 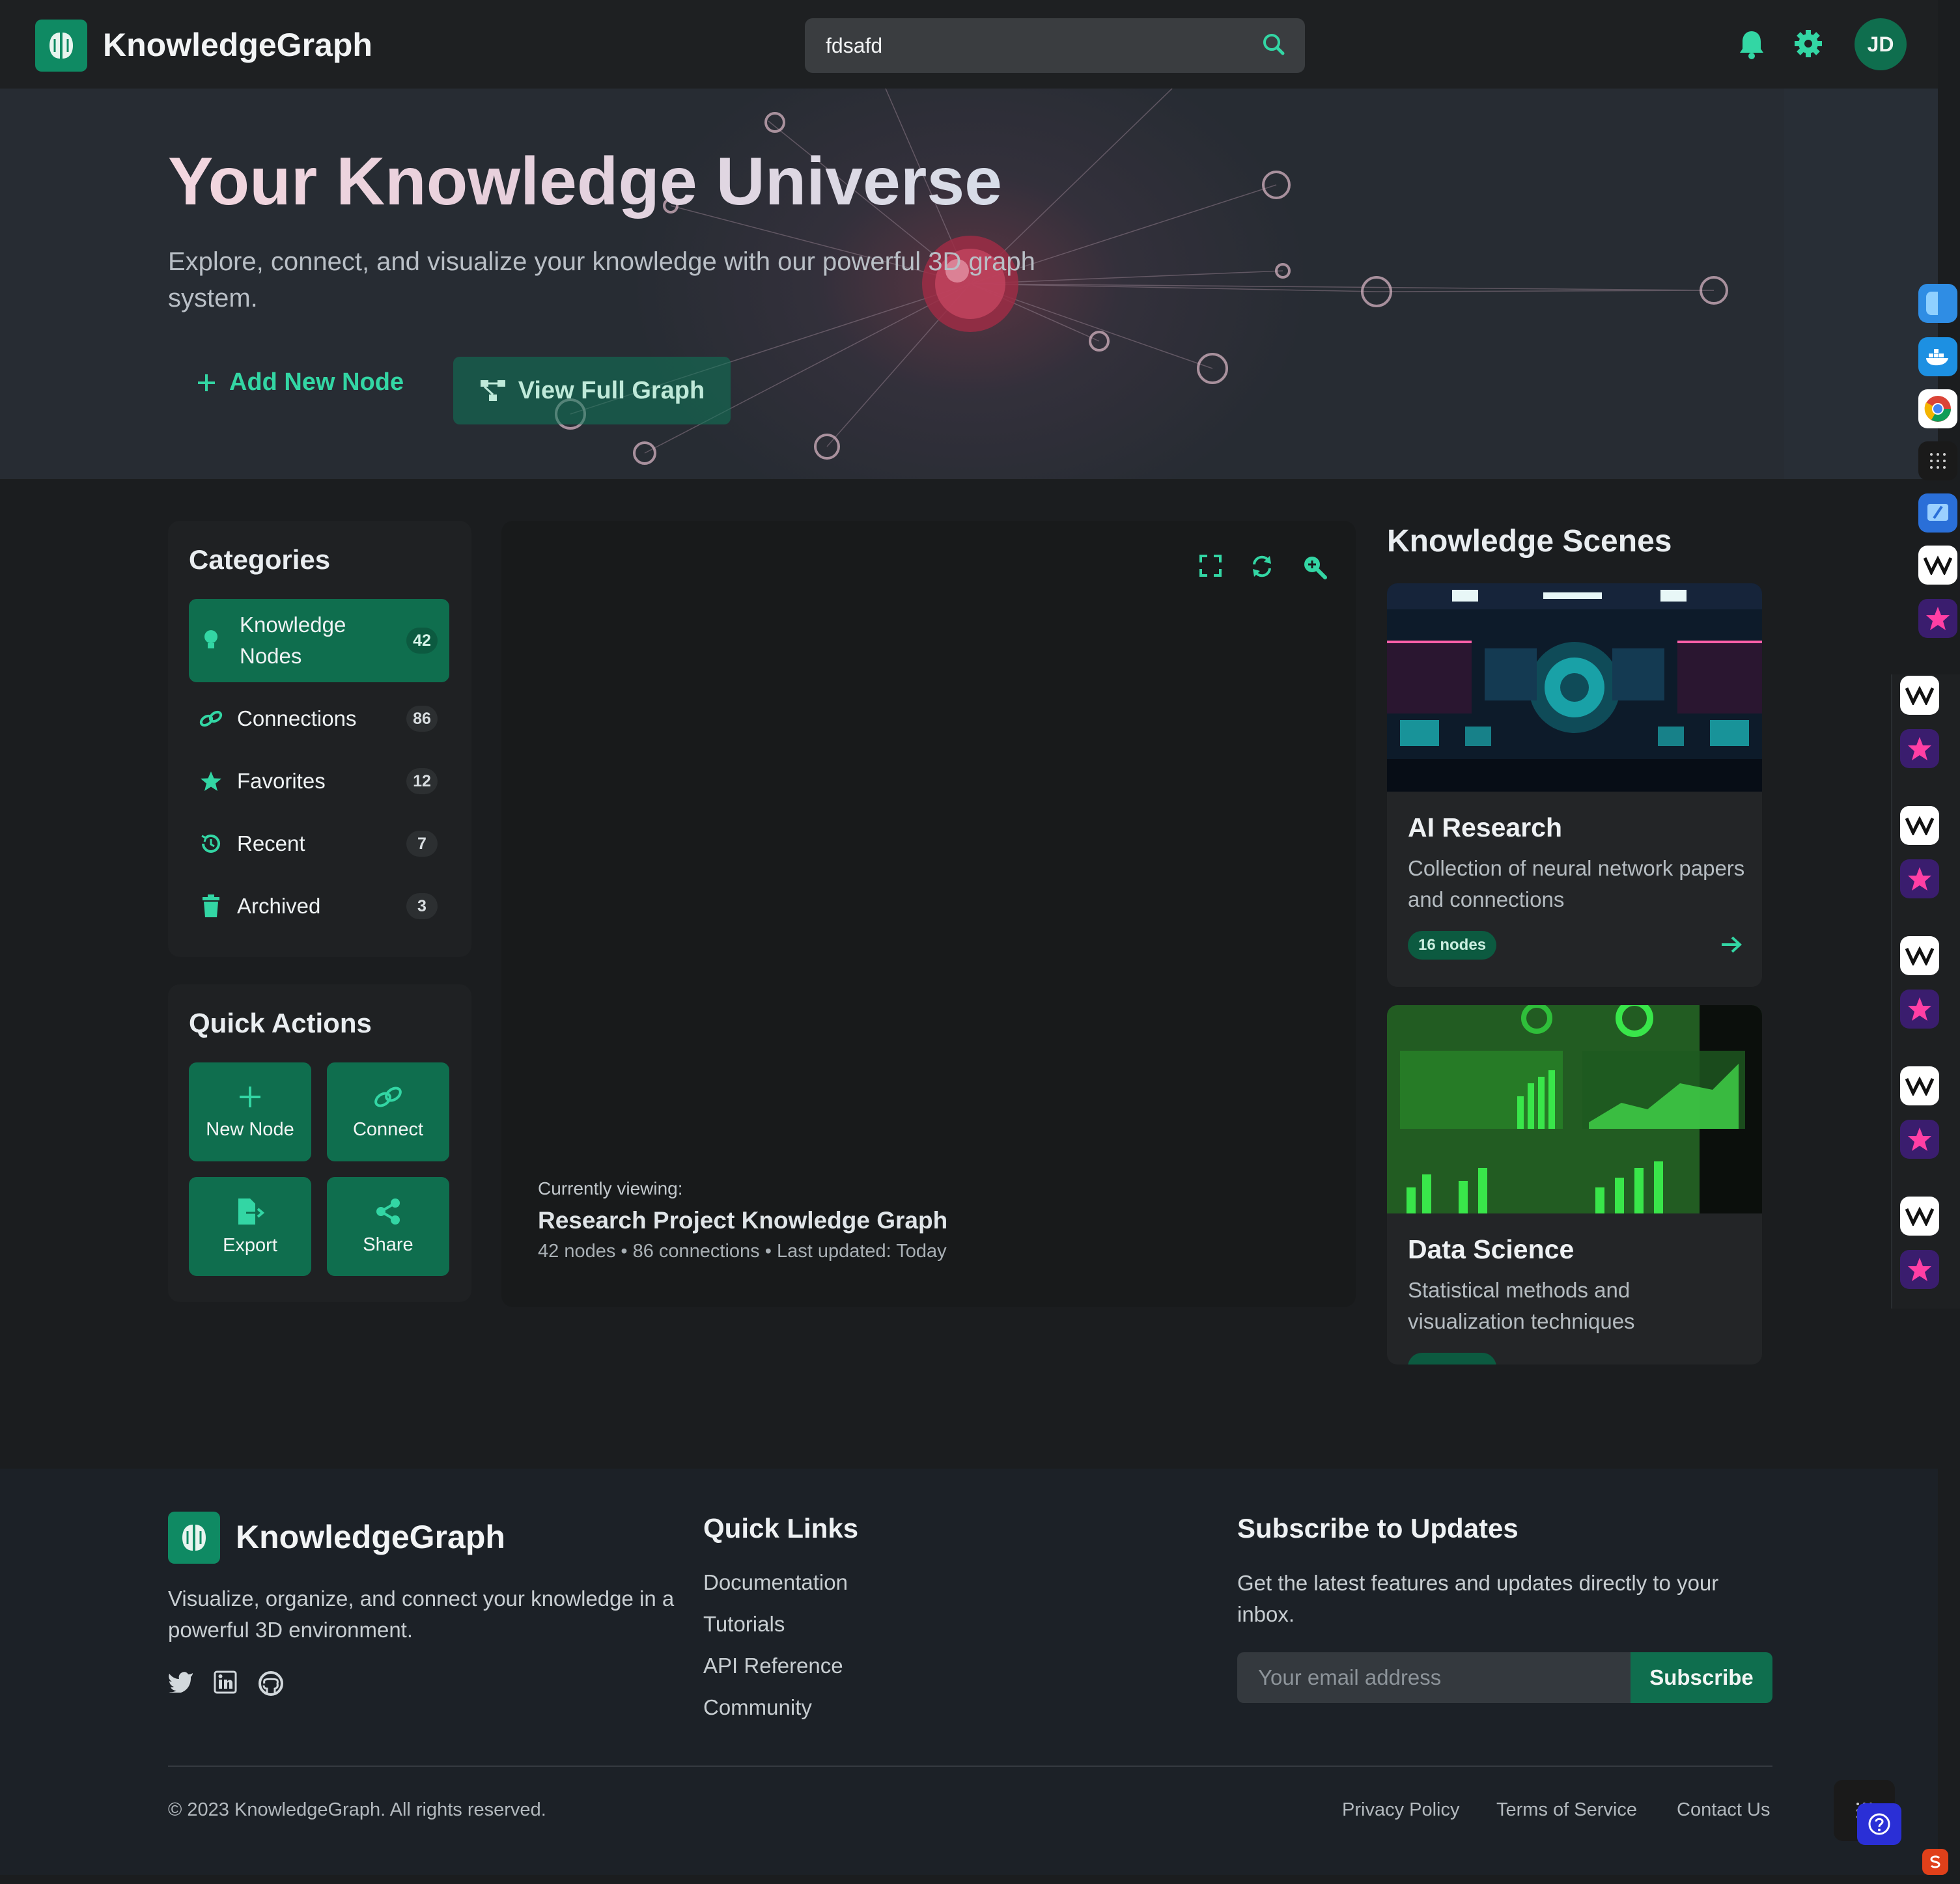 I want to click on scene-node-count-badge: 16 nodes, so click(x=1452, y=945).